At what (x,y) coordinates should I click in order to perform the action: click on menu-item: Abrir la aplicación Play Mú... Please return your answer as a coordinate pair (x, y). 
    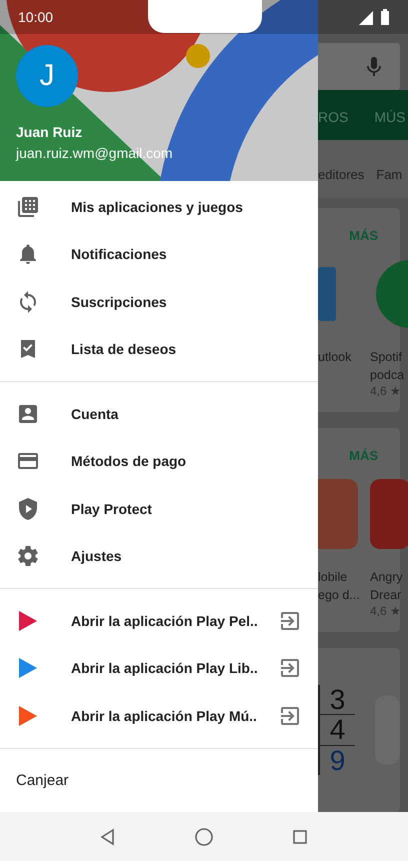
    Looking at the image, I should click on (159, 716).